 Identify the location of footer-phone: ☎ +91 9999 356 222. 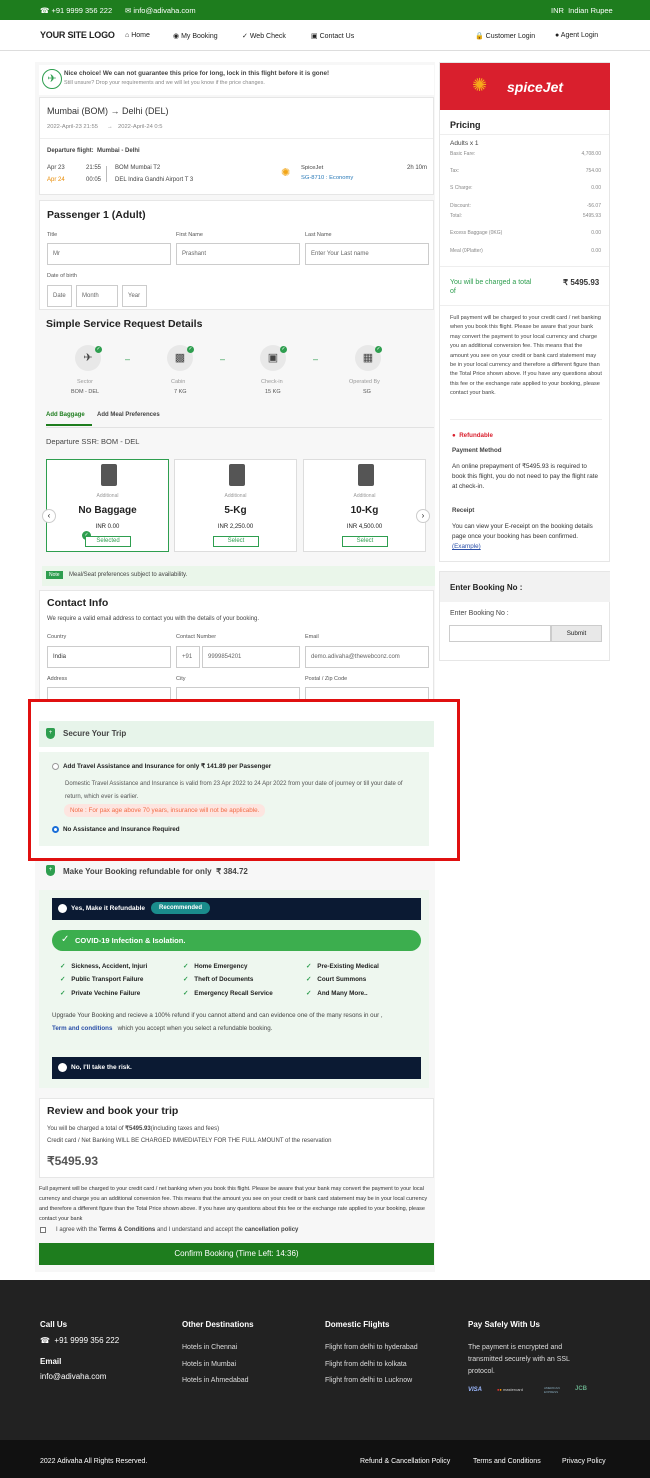
(79, 1340).